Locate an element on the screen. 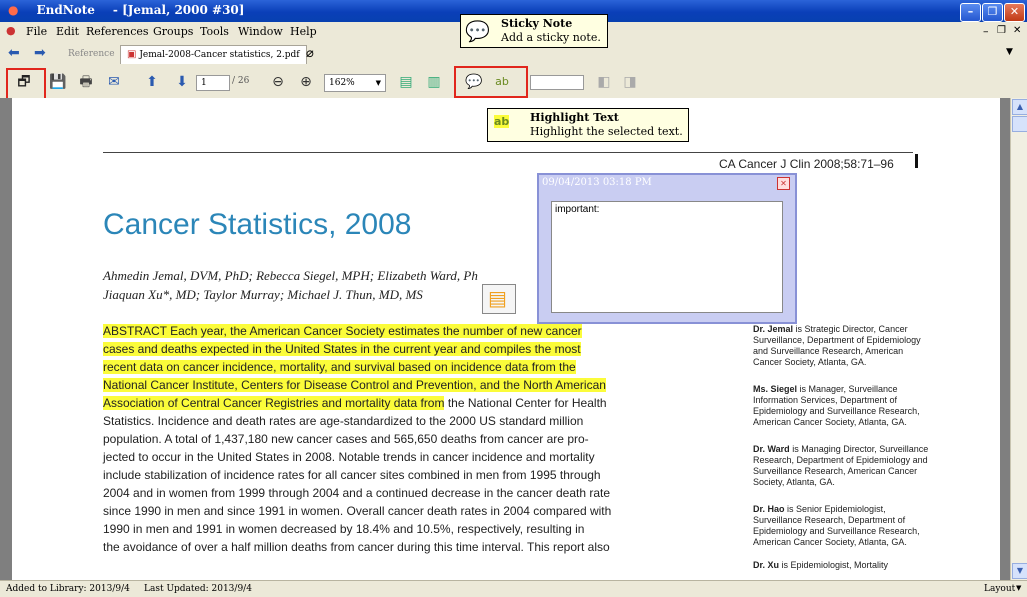 Image resolution: width=1027 pixels, height=597 pixels. menu-tools: Tools is located at coordinates (214, 31).